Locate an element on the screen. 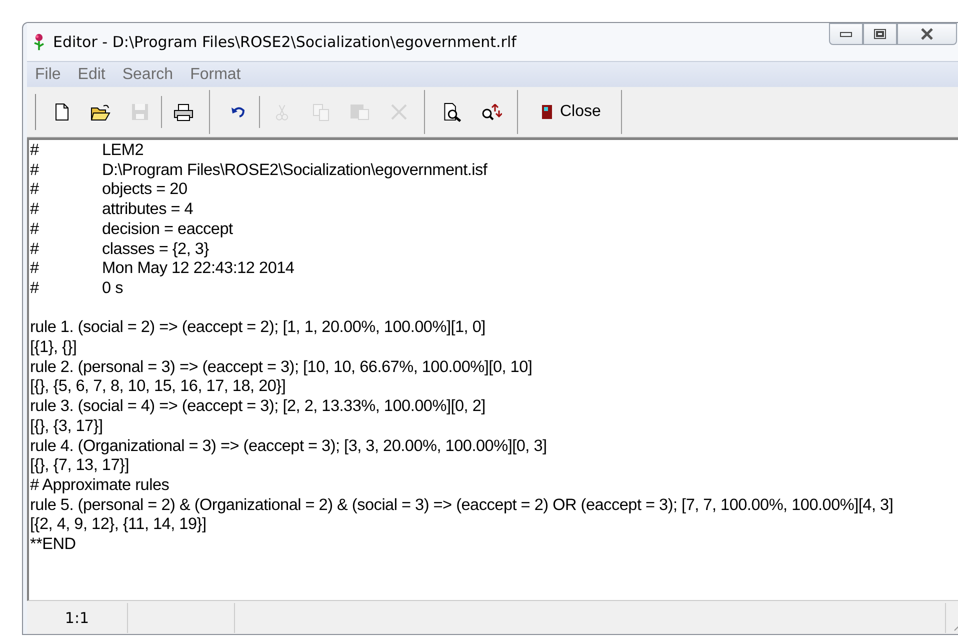  paste-icon is located at coordinates (359, 112).